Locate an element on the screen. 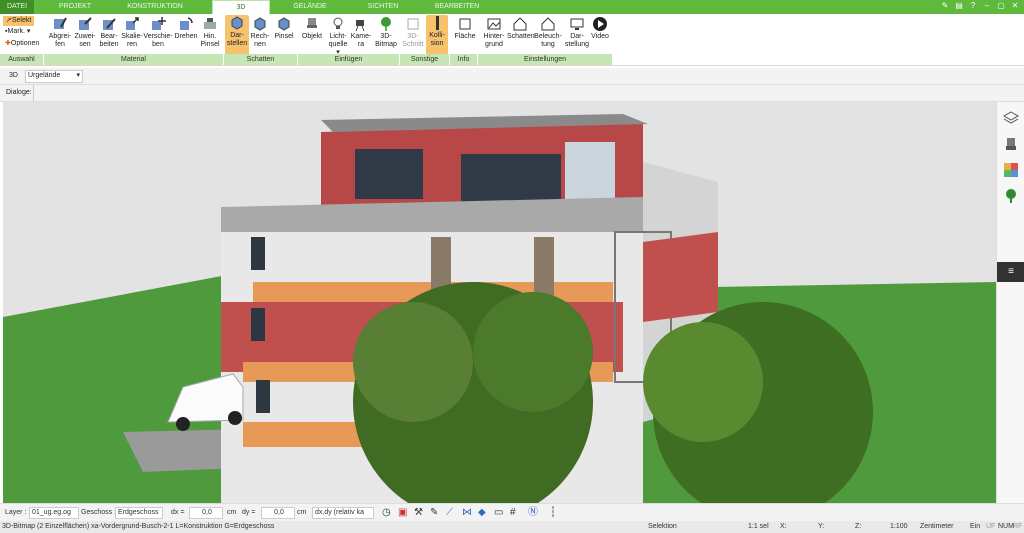  mode-label: 3D is located at coordinates (13, 75).